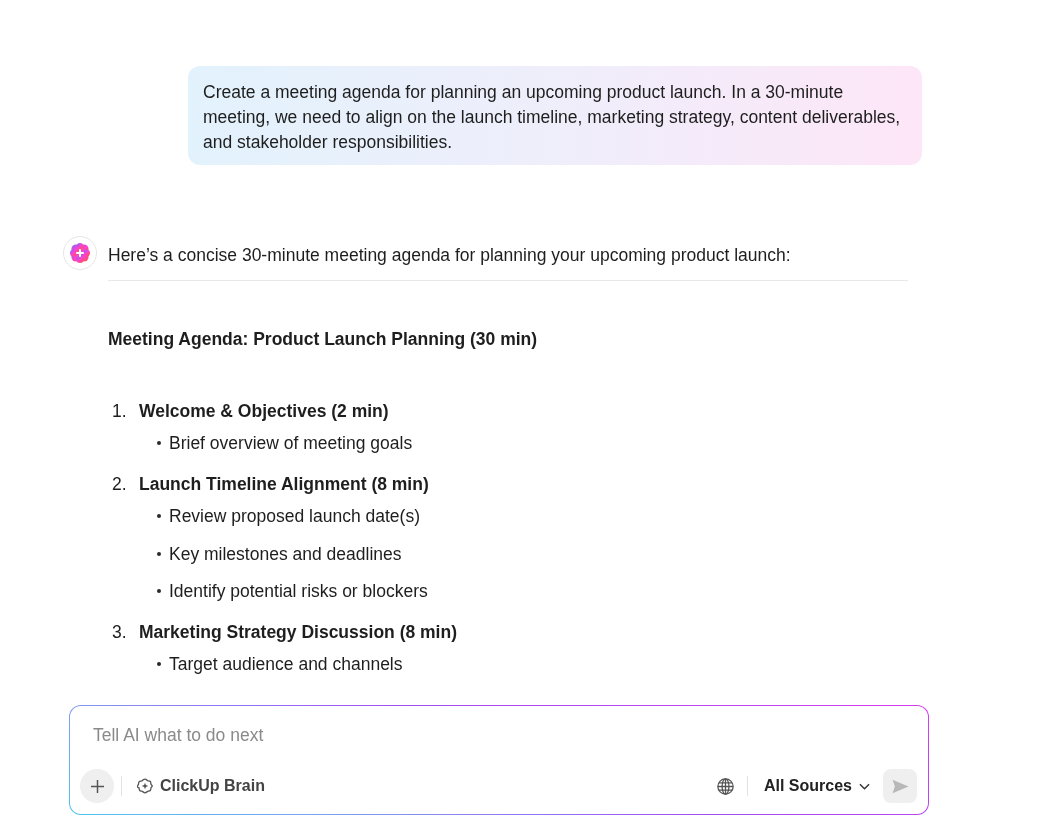  What do you see at coordinates (145, 786) in the screenshot?
I see `sparkle-icon` at bounding box center [145, 786].